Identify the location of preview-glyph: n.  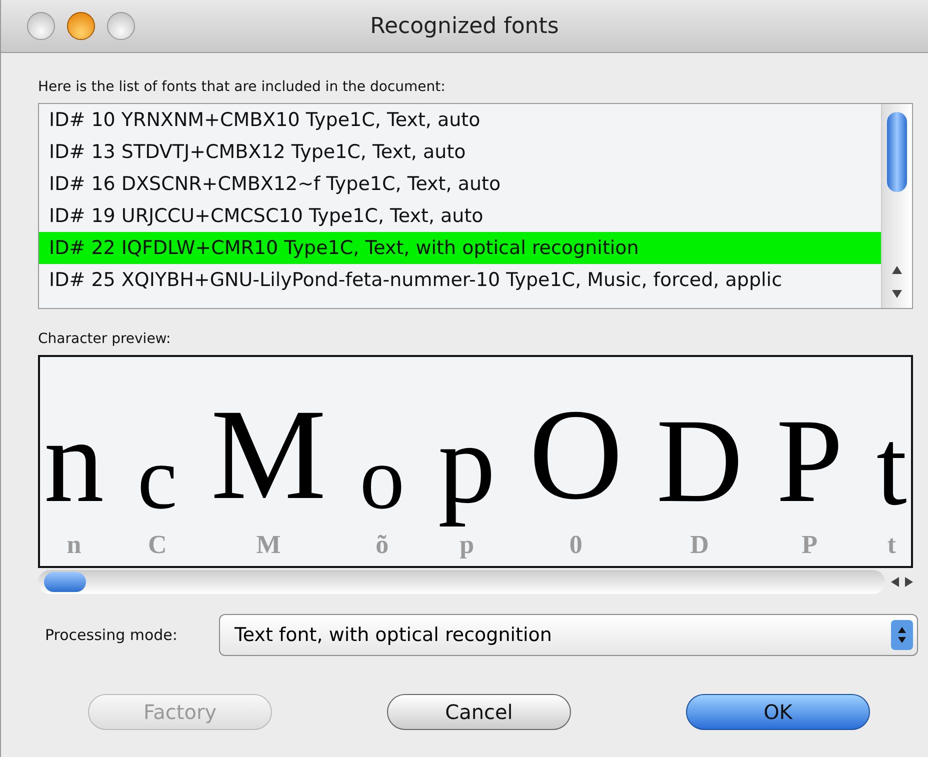
(74, 461).